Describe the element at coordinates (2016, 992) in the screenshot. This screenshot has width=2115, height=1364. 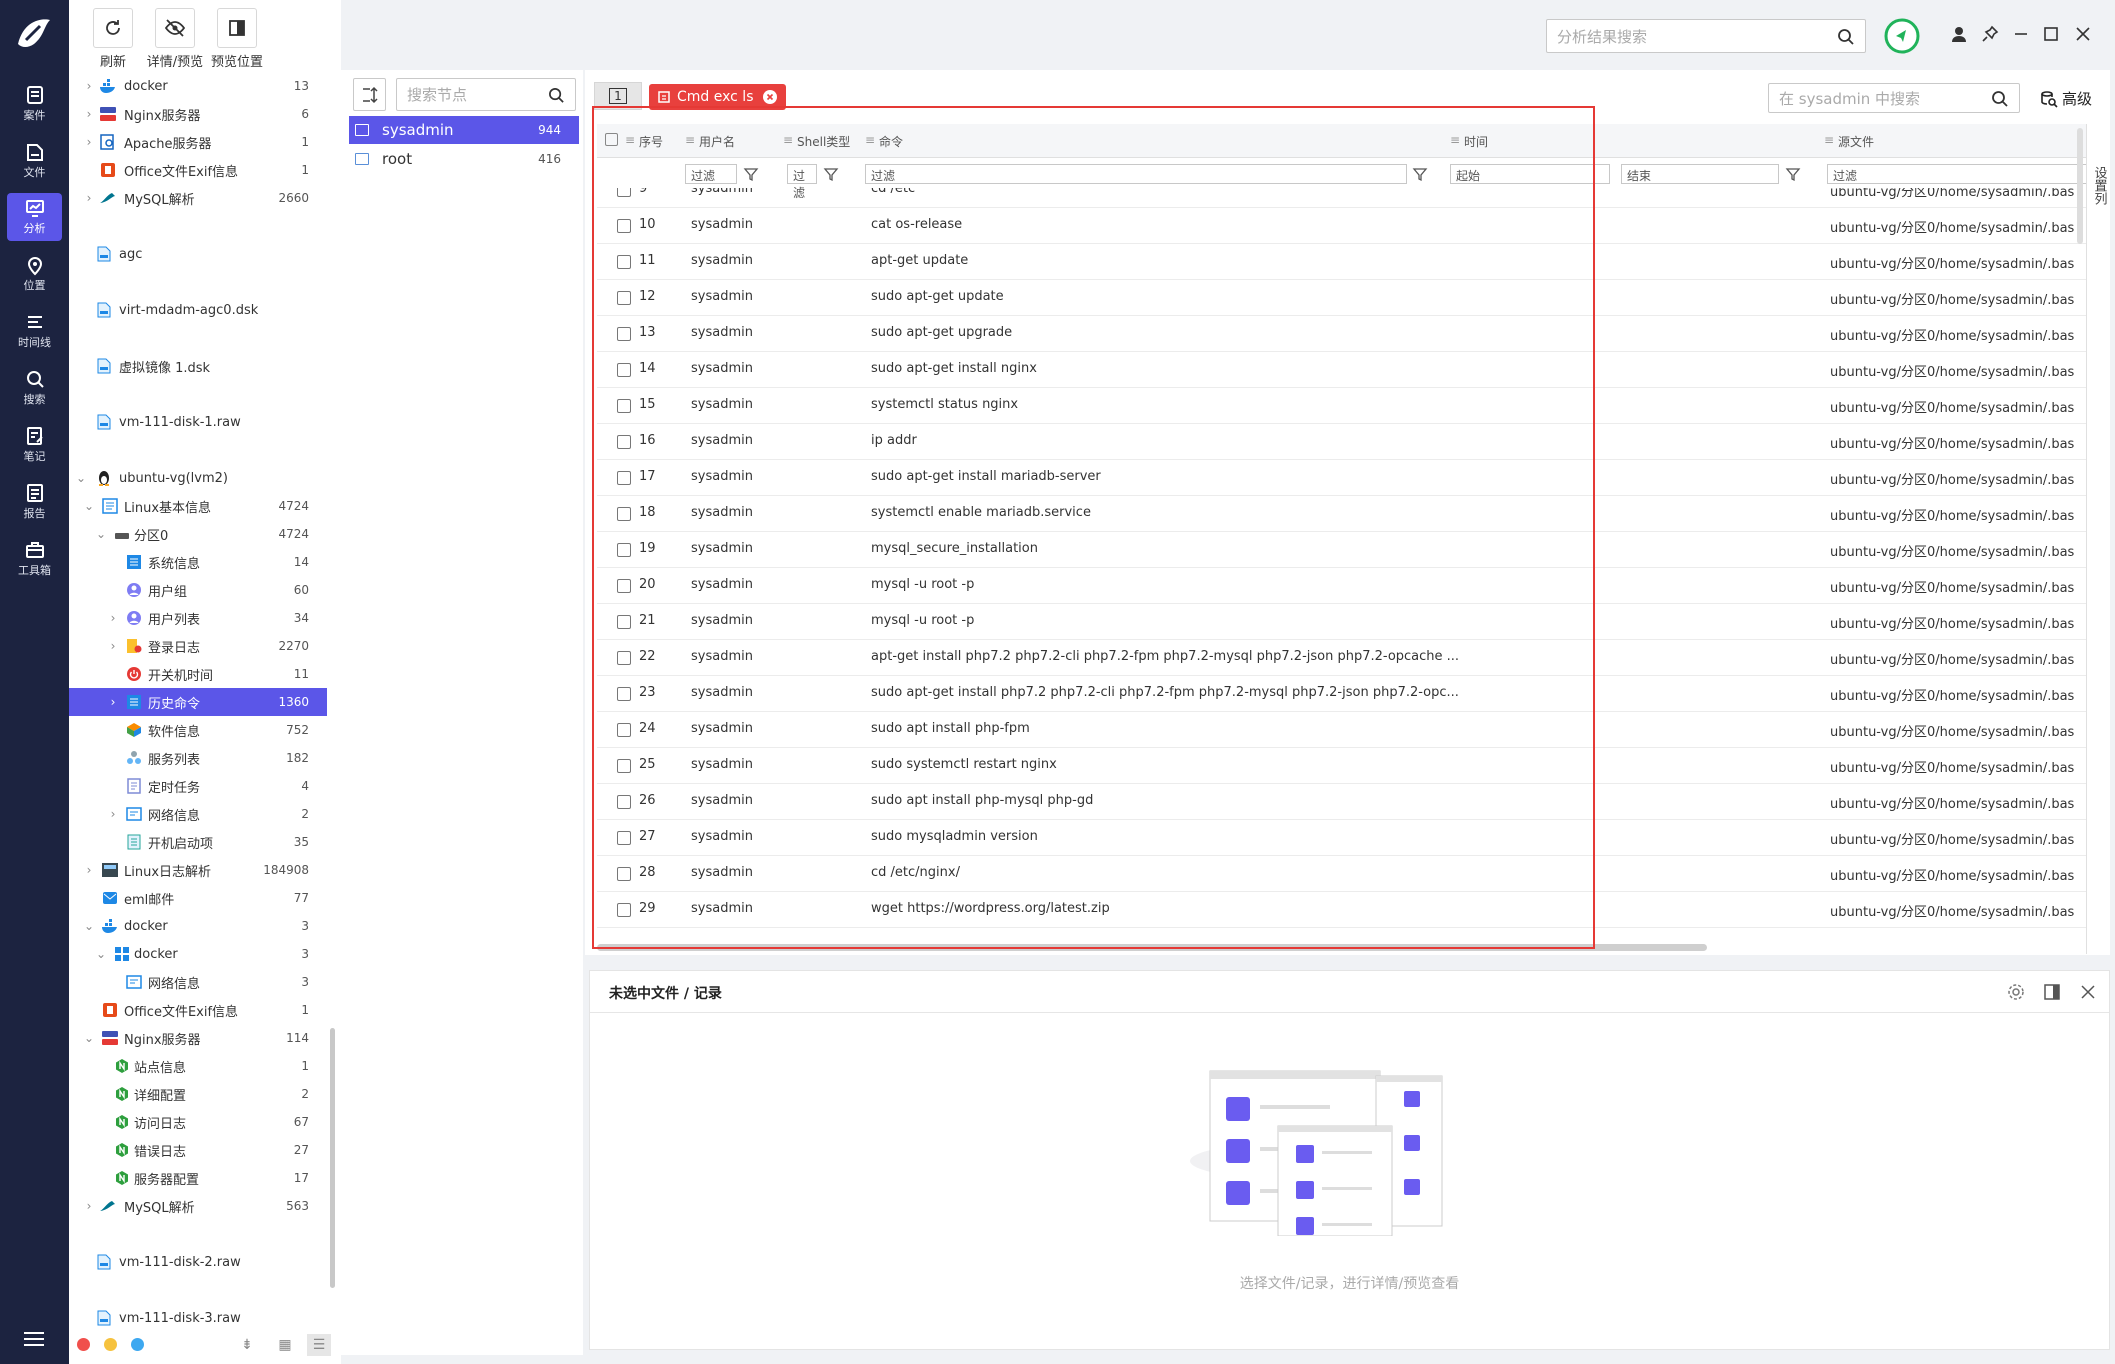
I see `gear-icon` at that location.